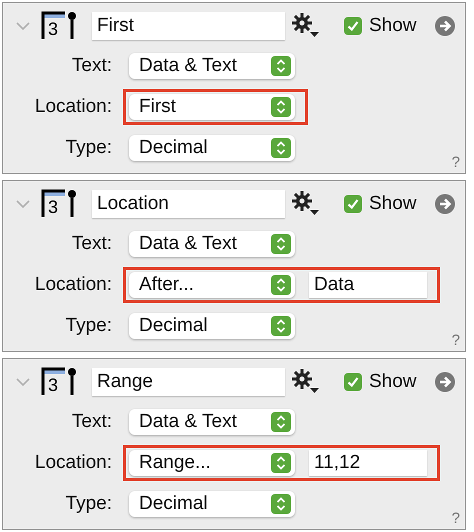 This screenshot has width=474, height=532. Describe the element at coordinates (188, 204) in the screenshot. I see `name-field: Location` at that location.